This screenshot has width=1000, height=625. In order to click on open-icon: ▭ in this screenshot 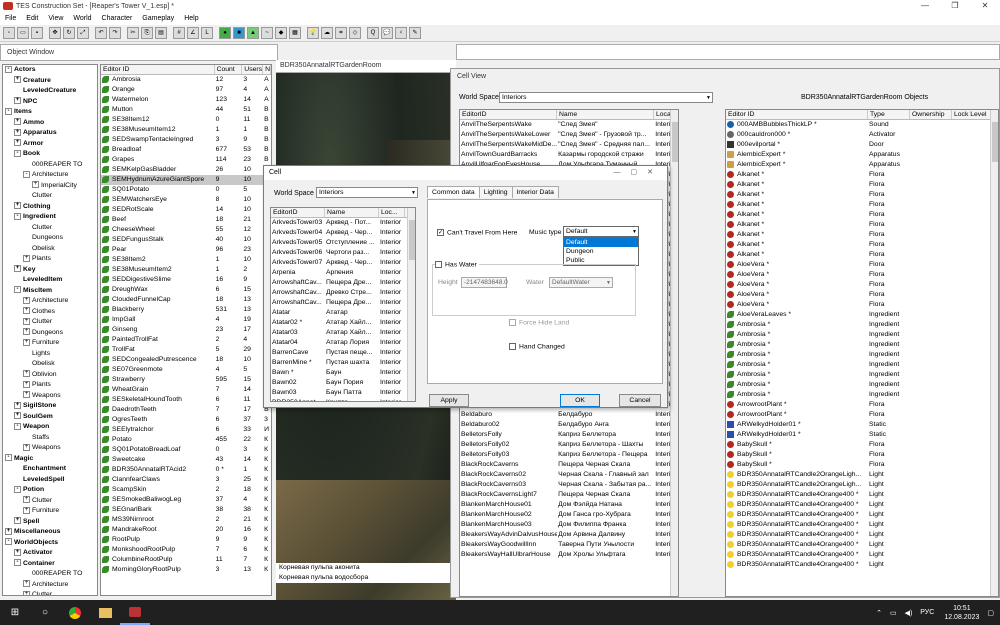, I will do `click(23, 33)`.